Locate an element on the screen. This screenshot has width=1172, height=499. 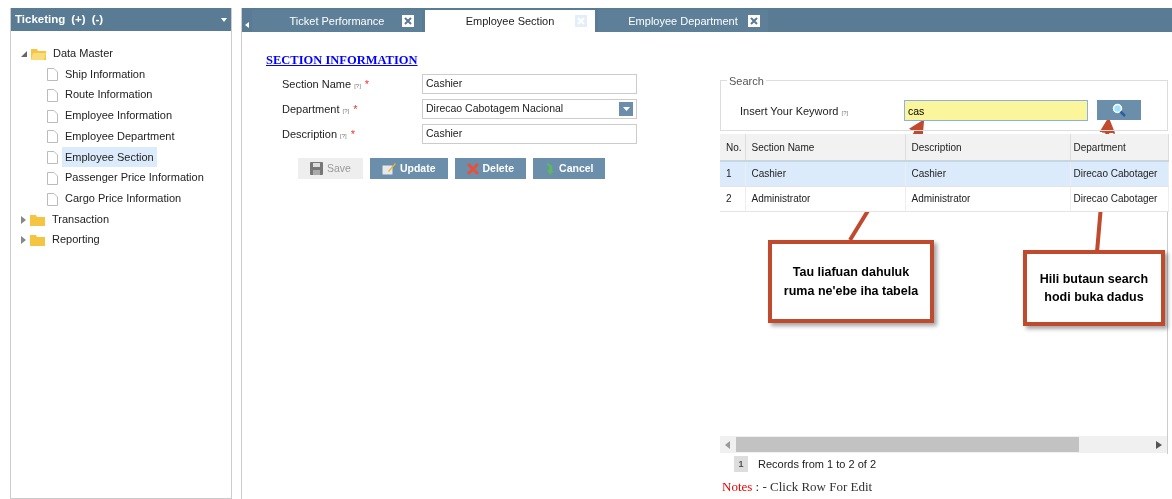
tree-item: Ship Information is located at coordinates (105, 74).